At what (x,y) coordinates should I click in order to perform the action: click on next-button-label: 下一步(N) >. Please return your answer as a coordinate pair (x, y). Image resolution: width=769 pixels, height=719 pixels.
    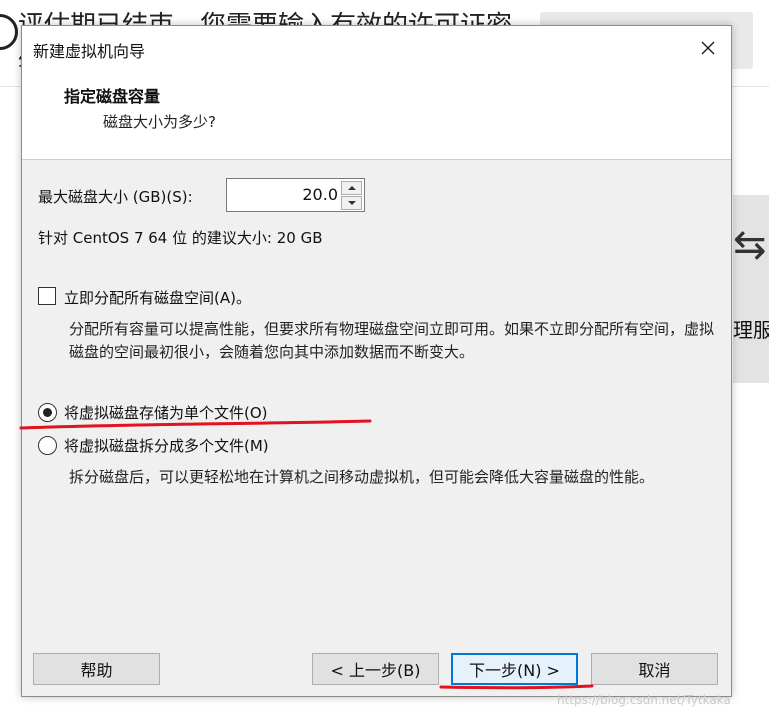
    Looking at the image, I should click on (514, 670).